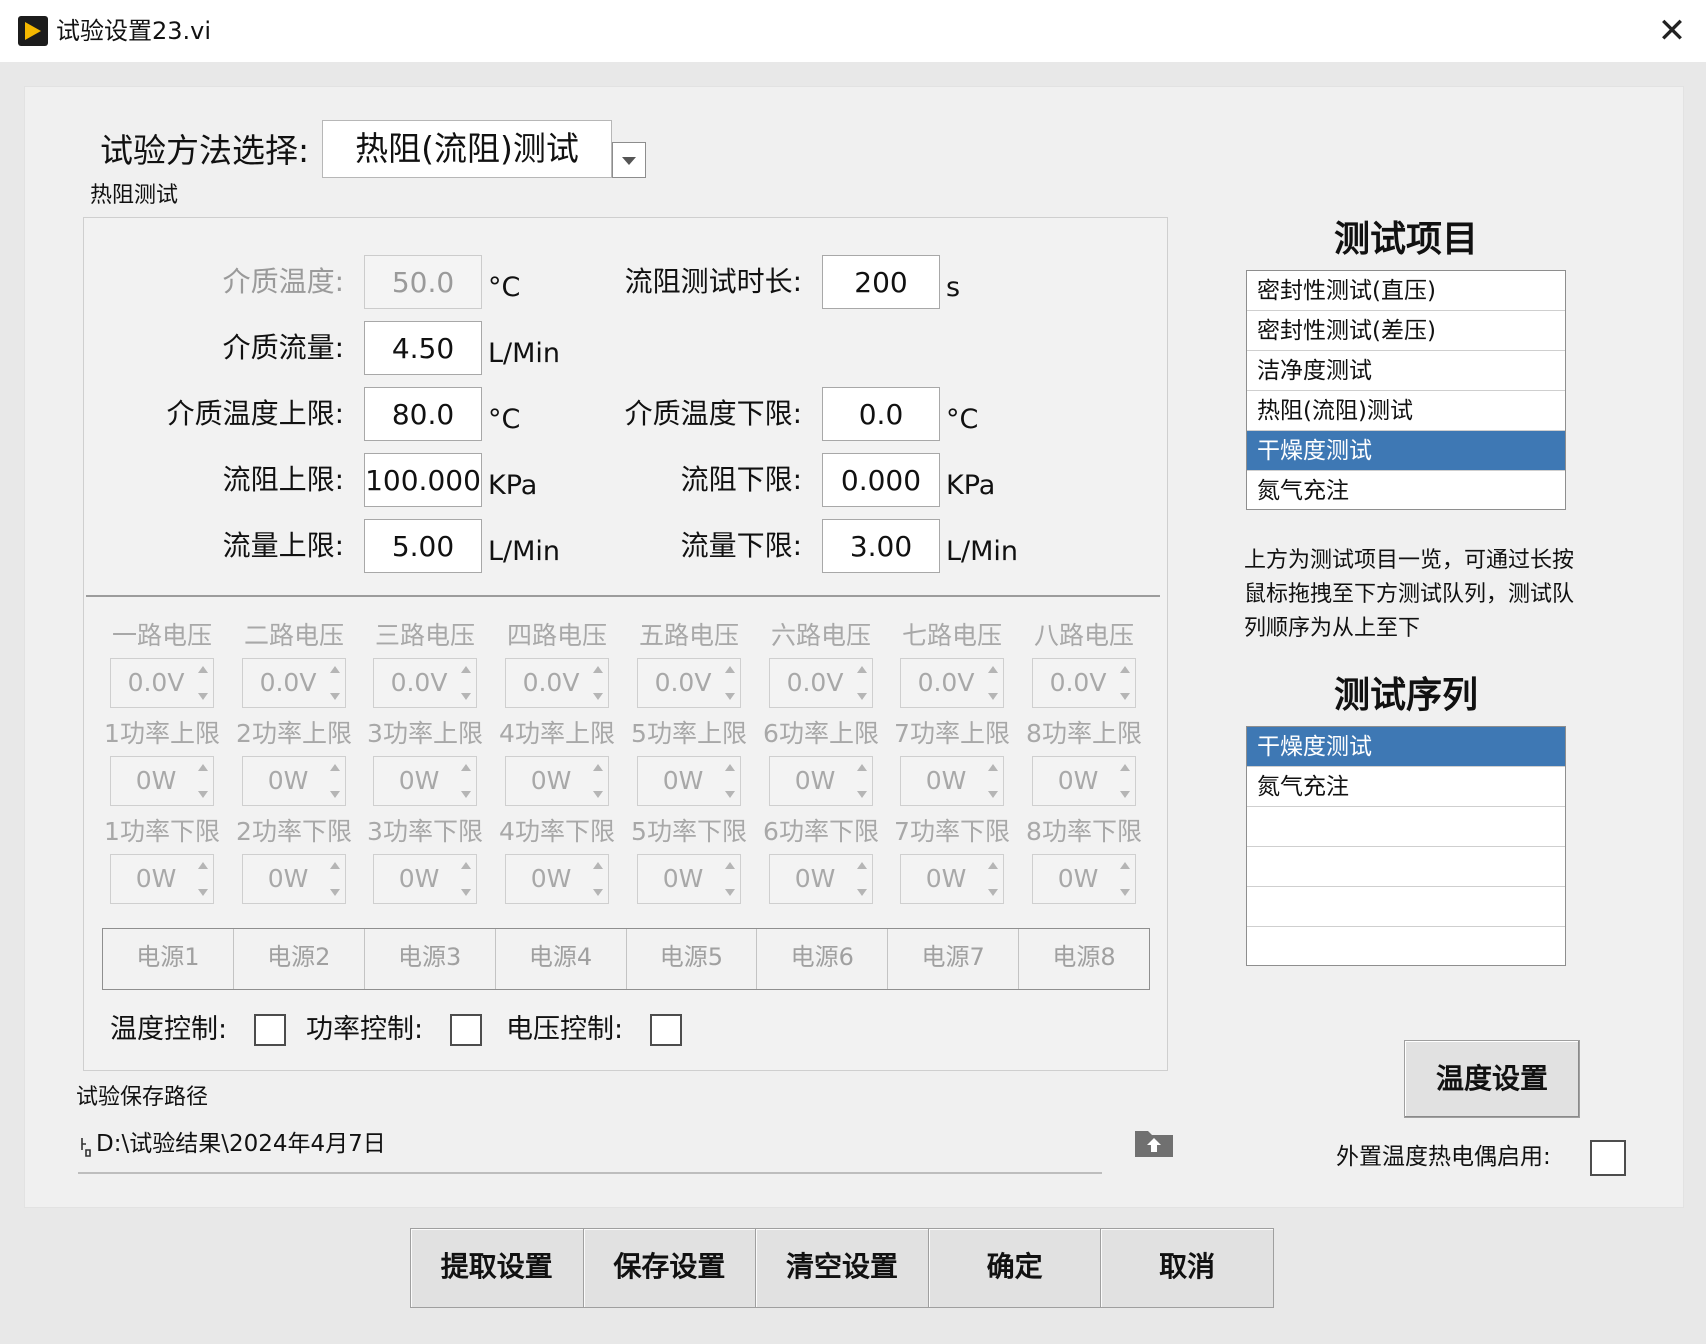 This screenshot has width=1706, height=1344. Describe the element at coordinates (1672, 32) in the screenshot. I see `close-button: ✕` at that location.